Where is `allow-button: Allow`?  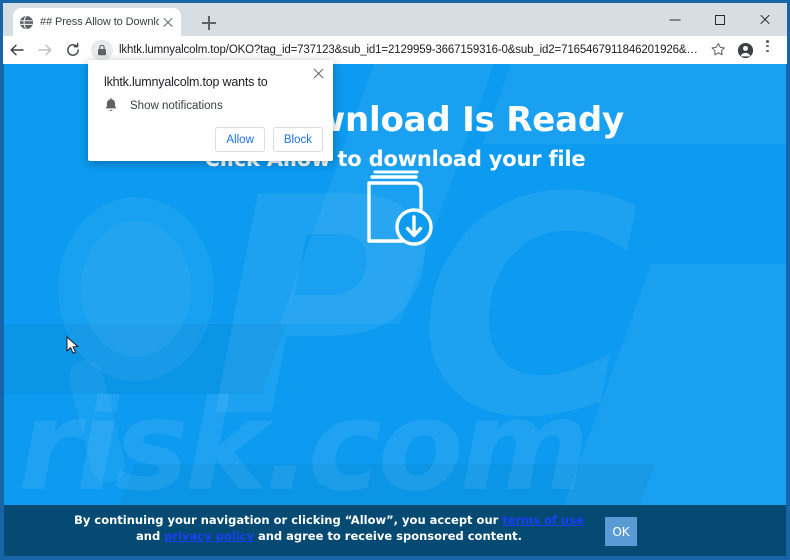
allow-button: Allow is located at coordinates (240, 139).